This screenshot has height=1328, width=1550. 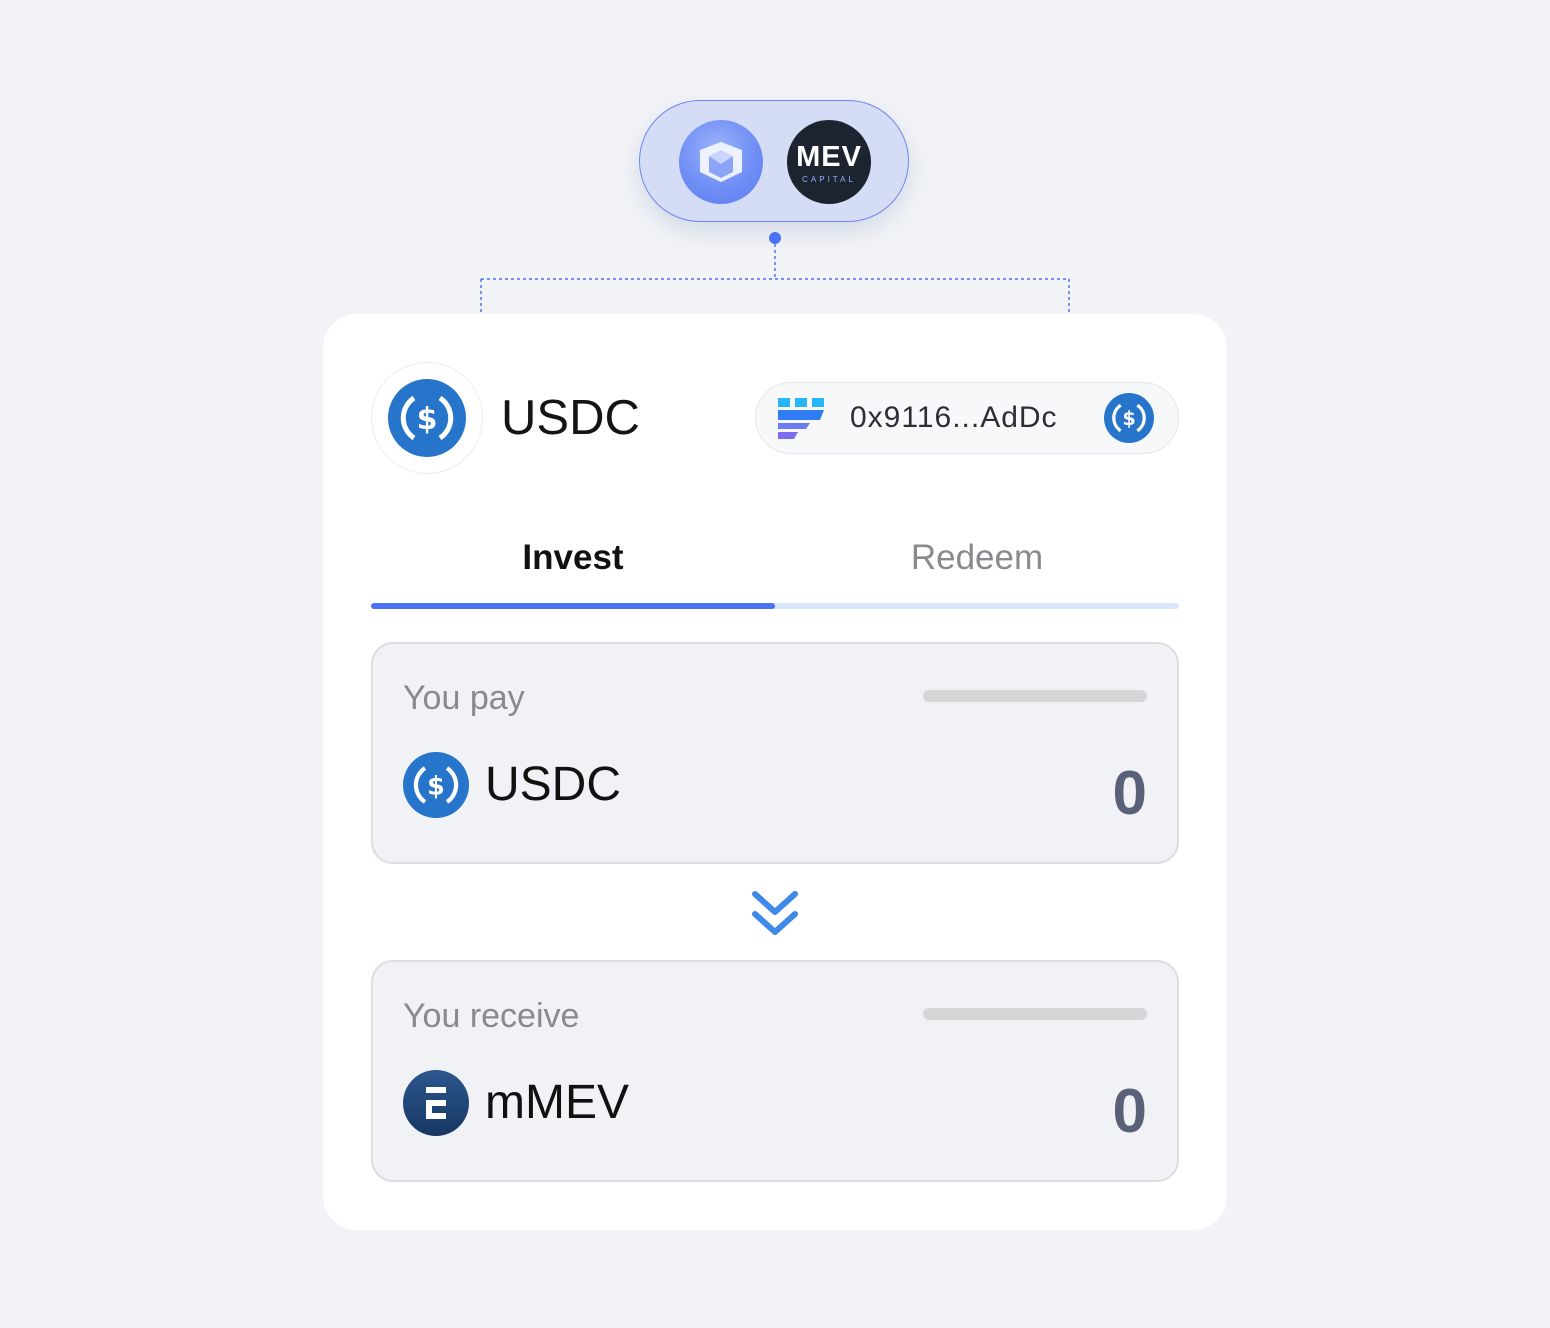 I want to click on receive-token-name: mMEV, so click(x=557, y=1103).